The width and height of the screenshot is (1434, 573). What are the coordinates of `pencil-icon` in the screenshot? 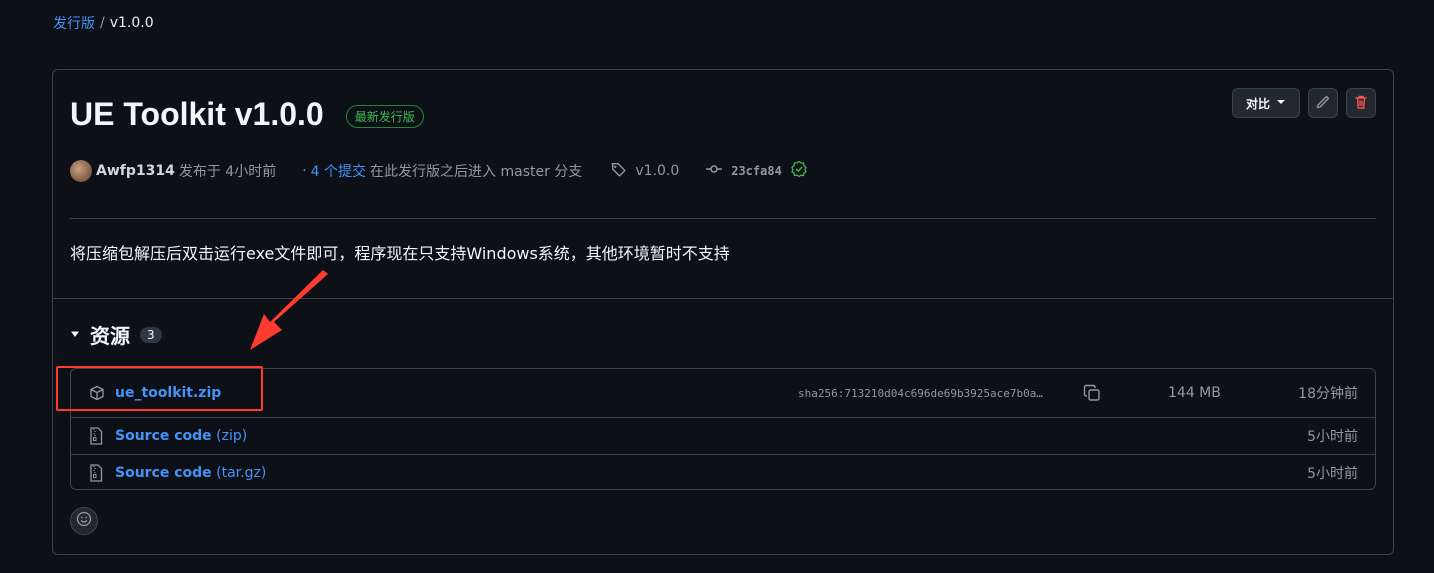 It's located at (1323, 103).